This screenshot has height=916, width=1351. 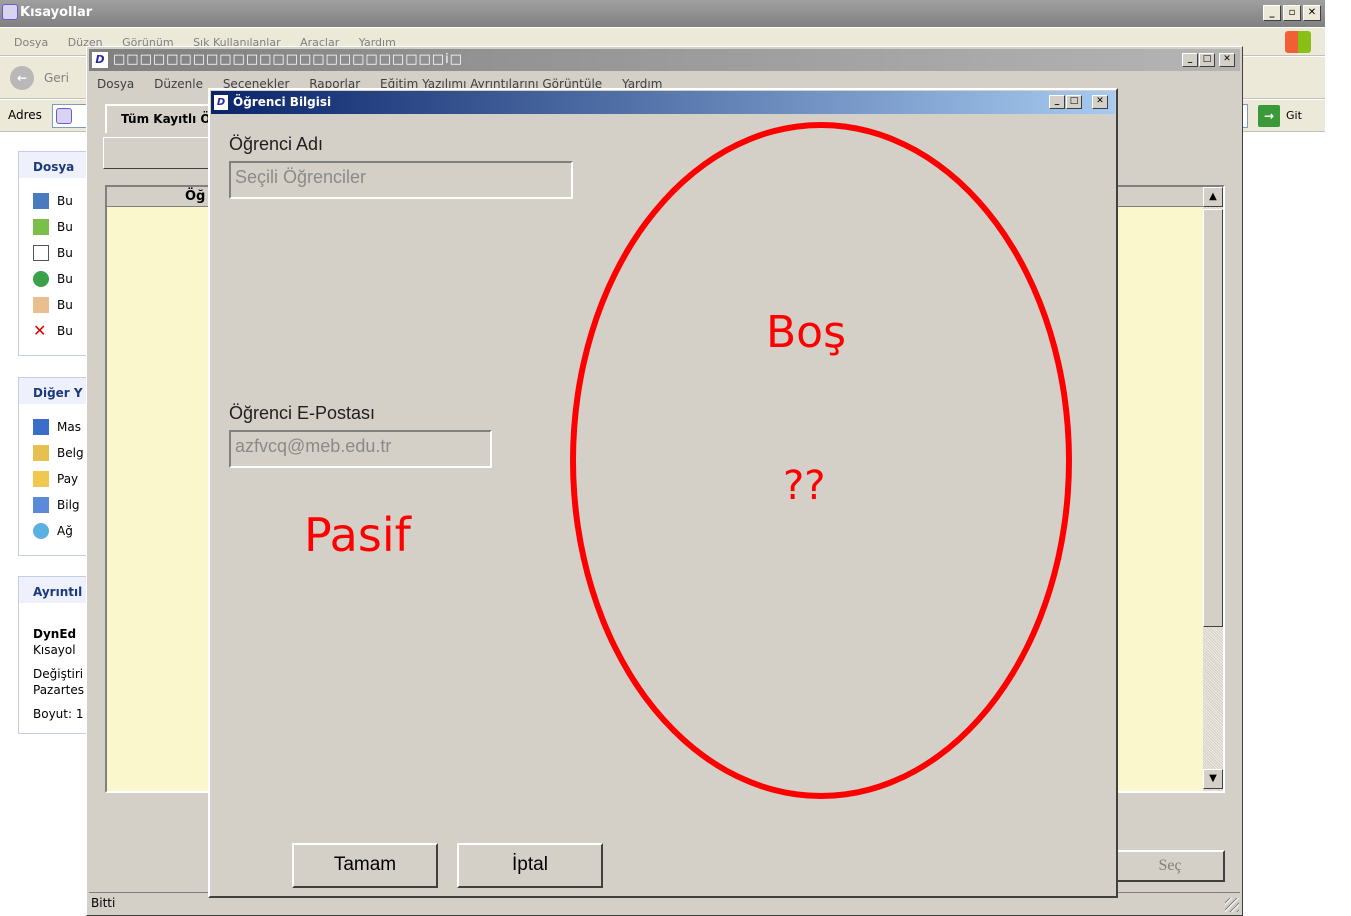 What do you see at coordinates (1292, 13) in the screenshot?
I see `explorer-maximize-button: ▫` at bounding box center [1292, 13].